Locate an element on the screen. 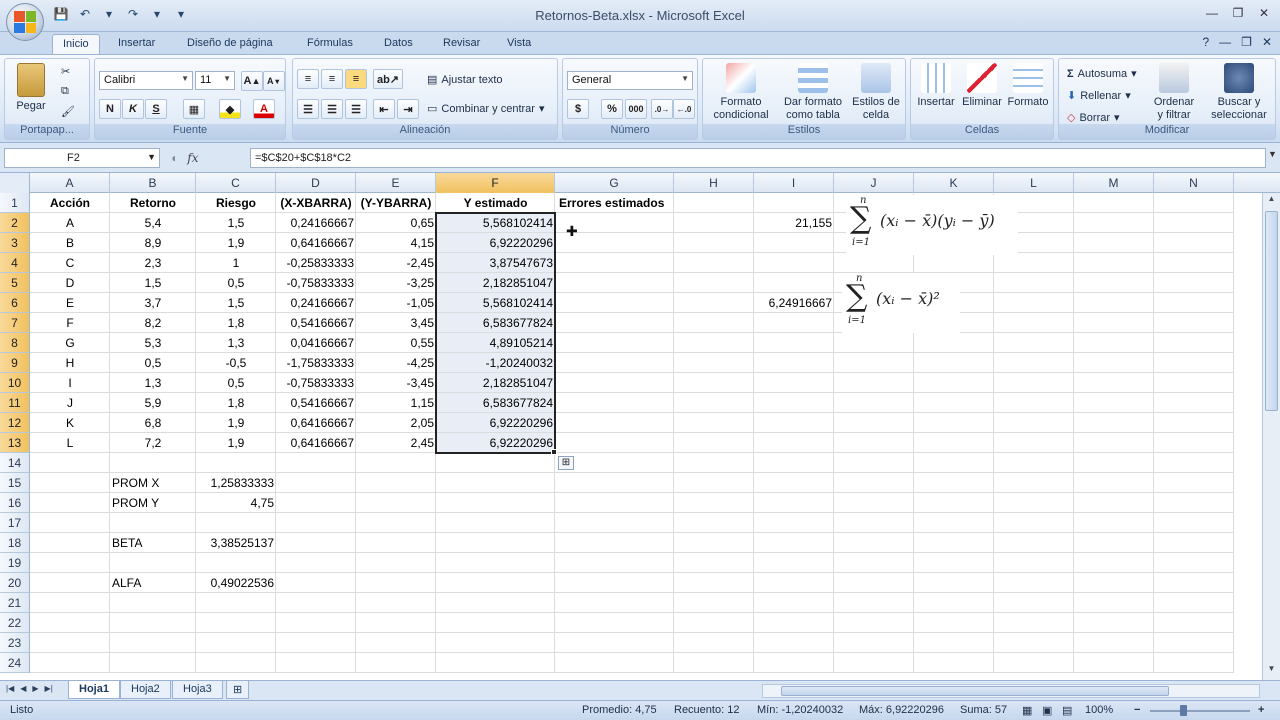 The height and width of the screenshot is (720, 1280). cell-d1: (X-XBARRA) is located at coordinates (316, 203).